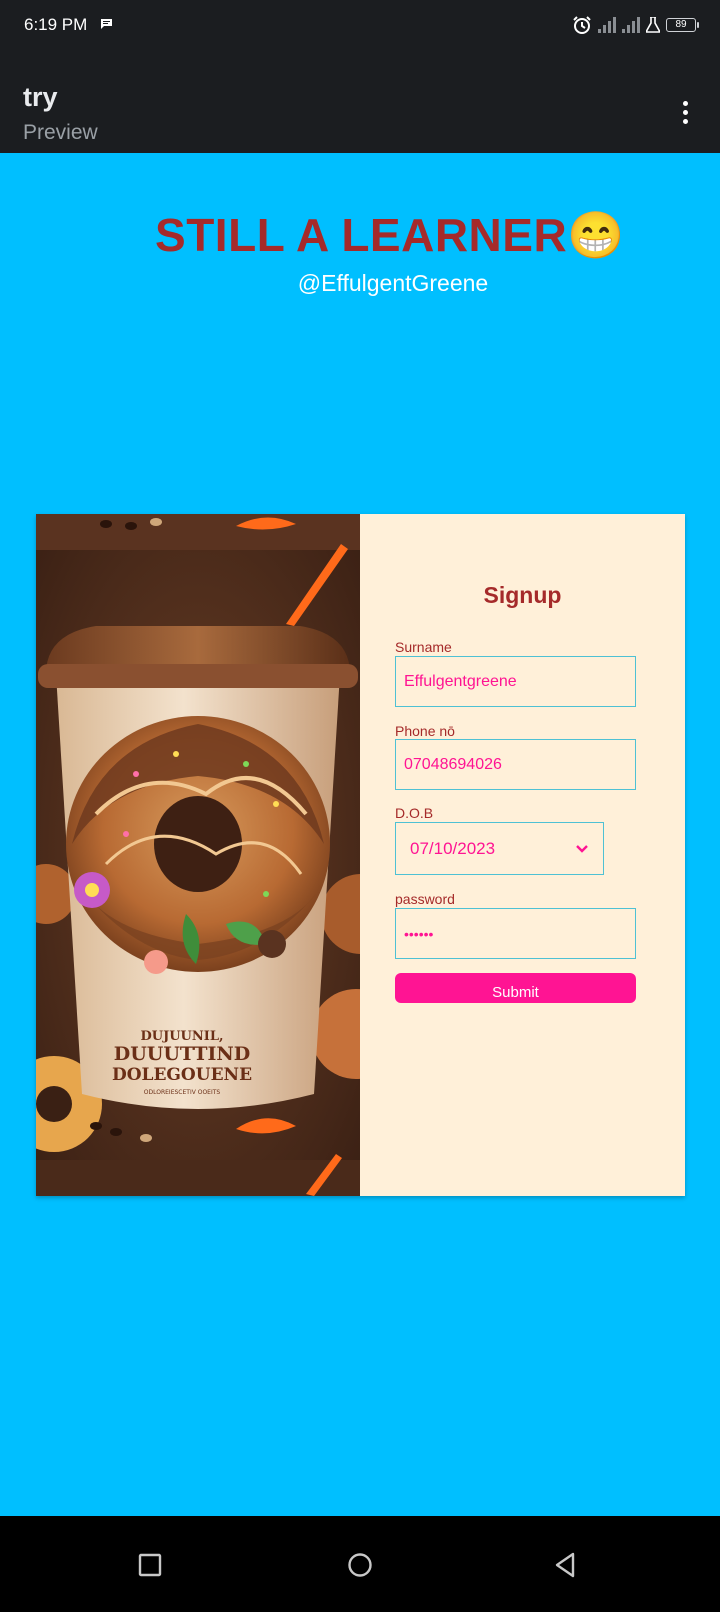  Describe the element at coordinates (653, 25) in the screenshot. I see `flask-icon` at that location.